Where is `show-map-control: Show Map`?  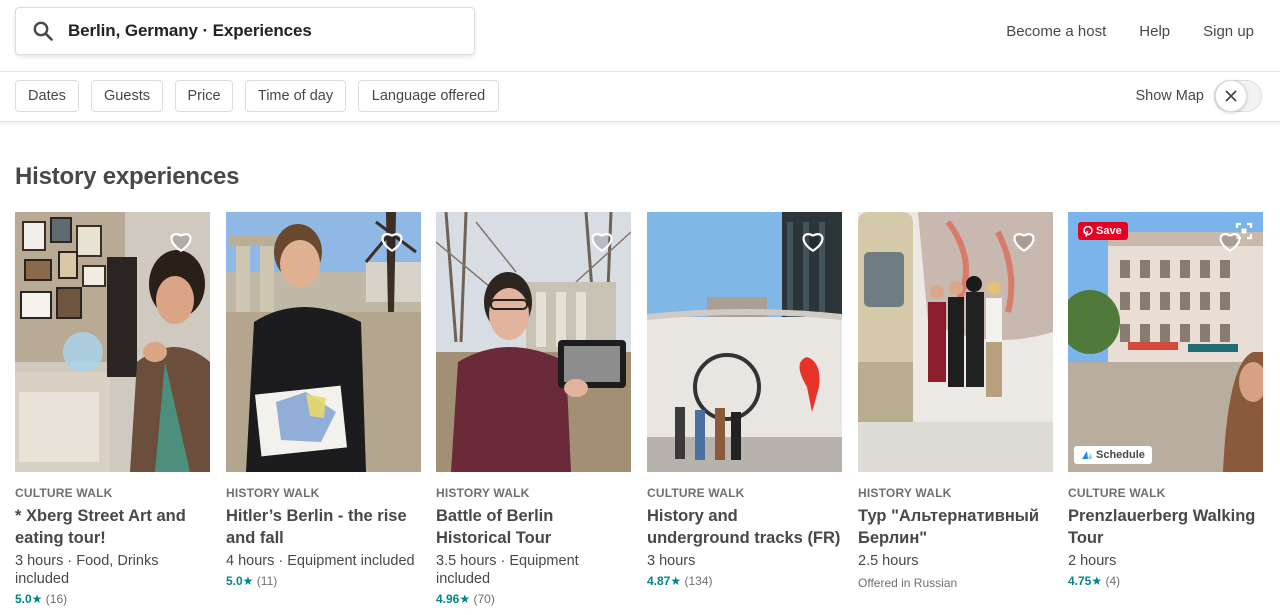 show-map-control: Show Map is located at coordinates (1198, 96).